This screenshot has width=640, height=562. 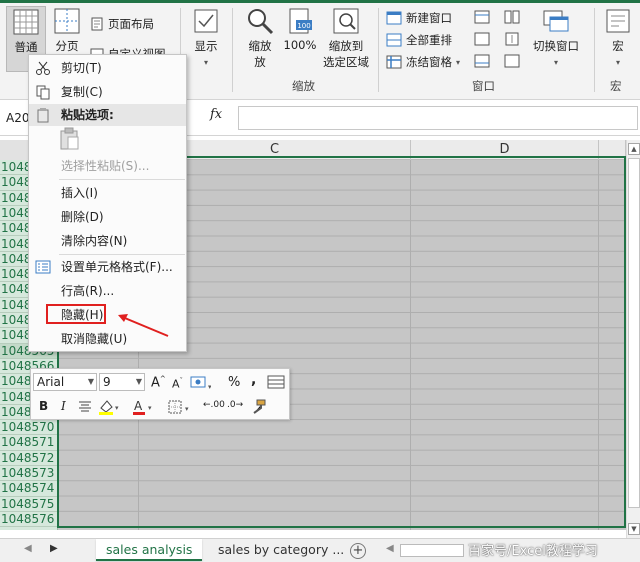 I want to click on menu-label-paste-options: 粘贴选项:, so click(x=87, y=115).